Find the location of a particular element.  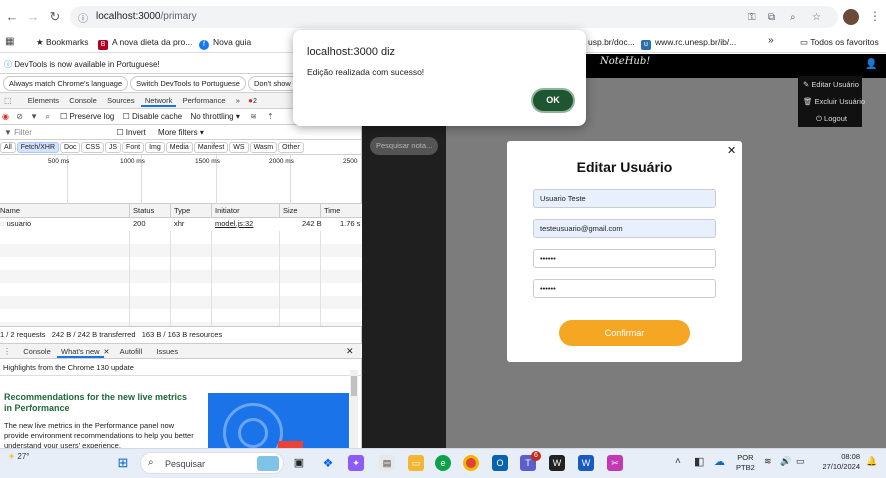

weather-widget: ☀ 27° is located at coordinates (19, 456).